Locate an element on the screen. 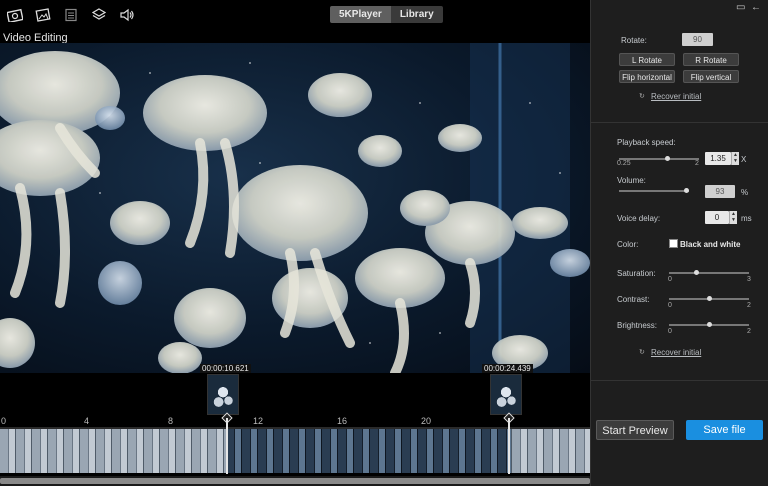 The image size is (768, 486). speed-max: 2 is located at coordinates (697, 163).